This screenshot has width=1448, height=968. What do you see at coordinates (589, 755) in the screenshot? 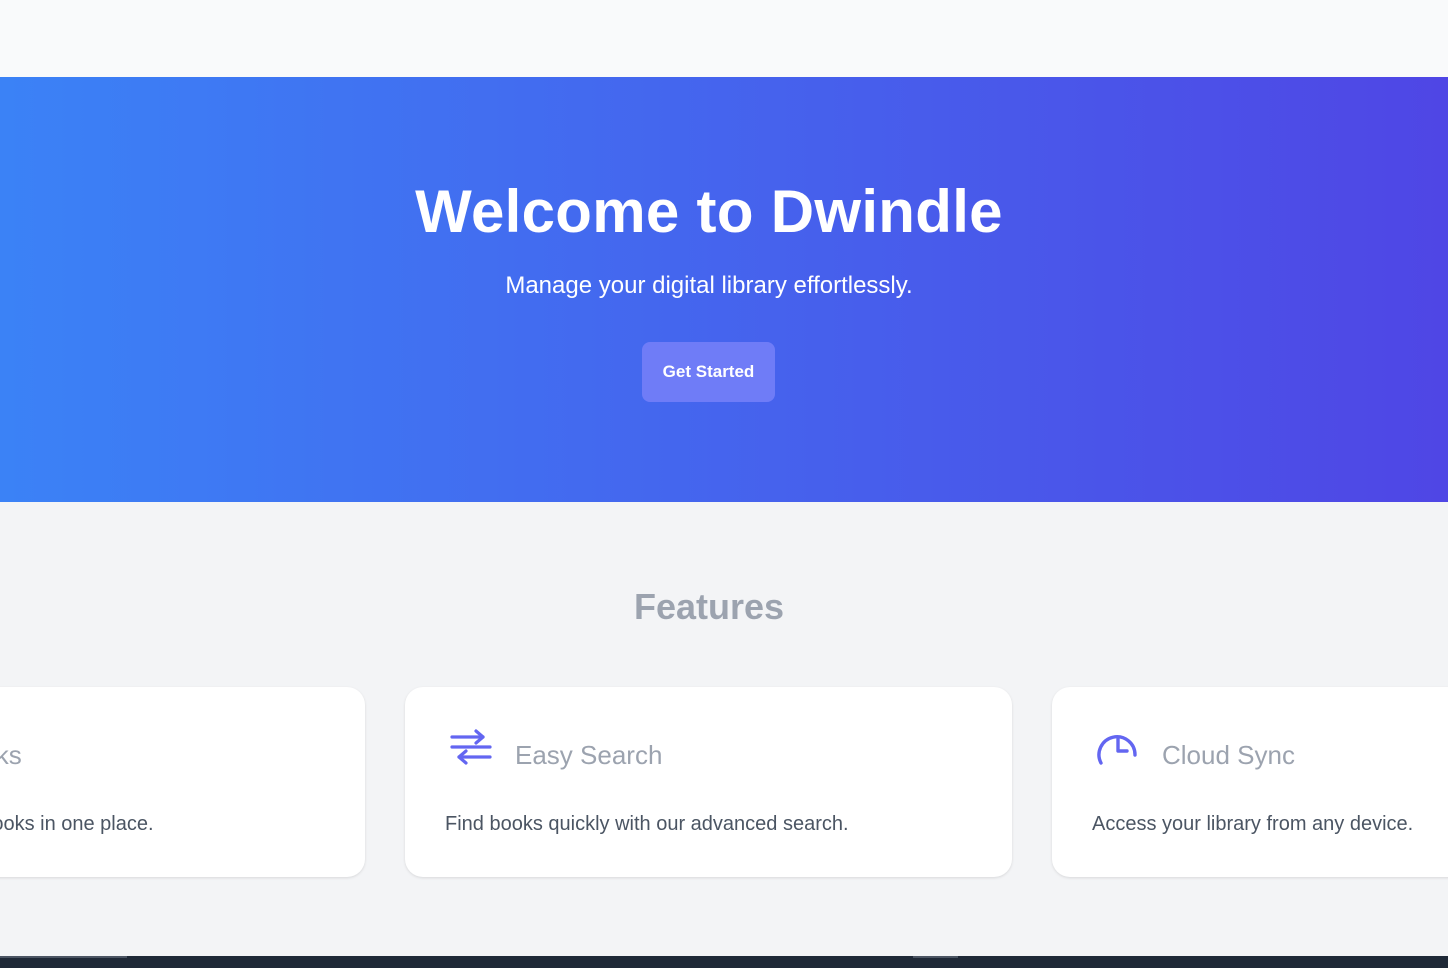
I see `feature-card-title: Easy Search` at bounding box center [589, 755].